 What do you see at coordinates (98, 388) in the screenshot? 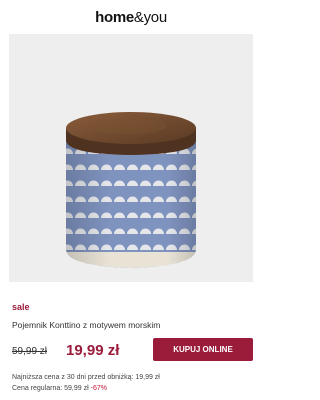
I see `discount-percent: -67%` at bounding box center [98, 388].